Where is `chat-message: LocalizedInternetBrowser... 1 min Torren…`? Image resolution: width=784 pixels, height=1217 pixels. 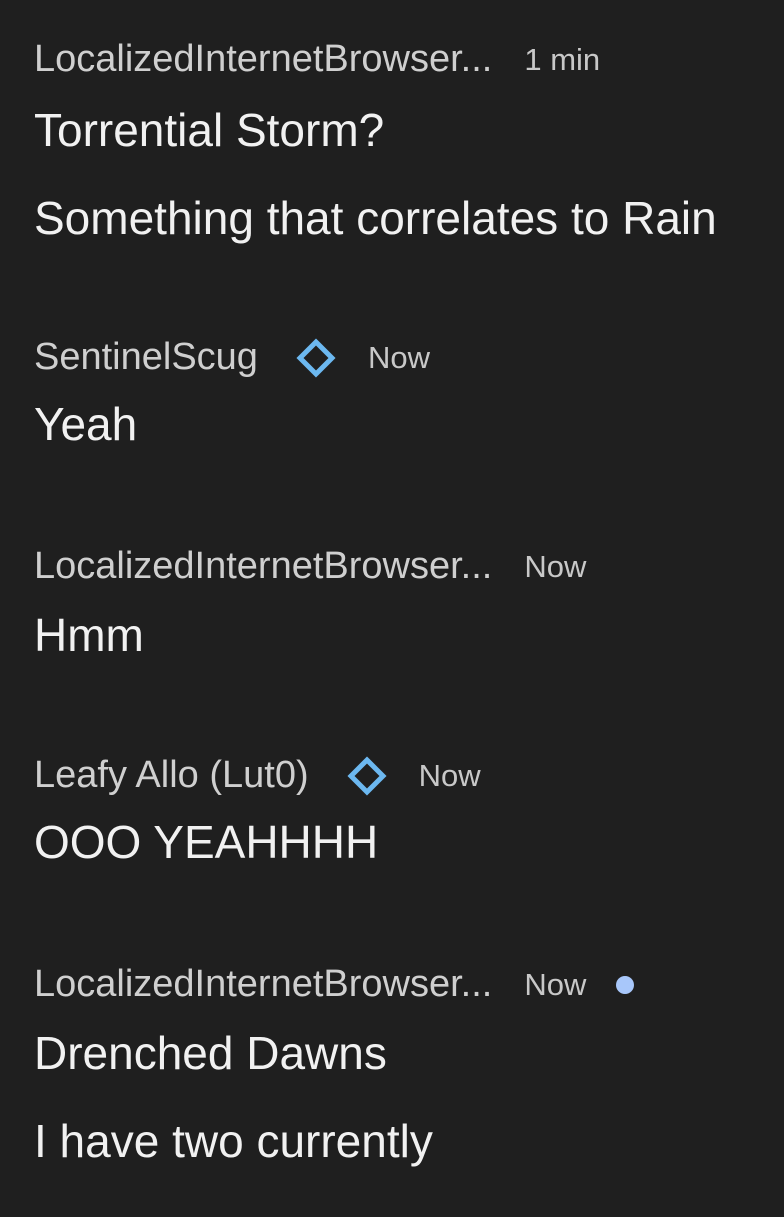
chat-message: LocalizedInternetBrowser... 1 min Torren… is located at coordinates (375, 141).